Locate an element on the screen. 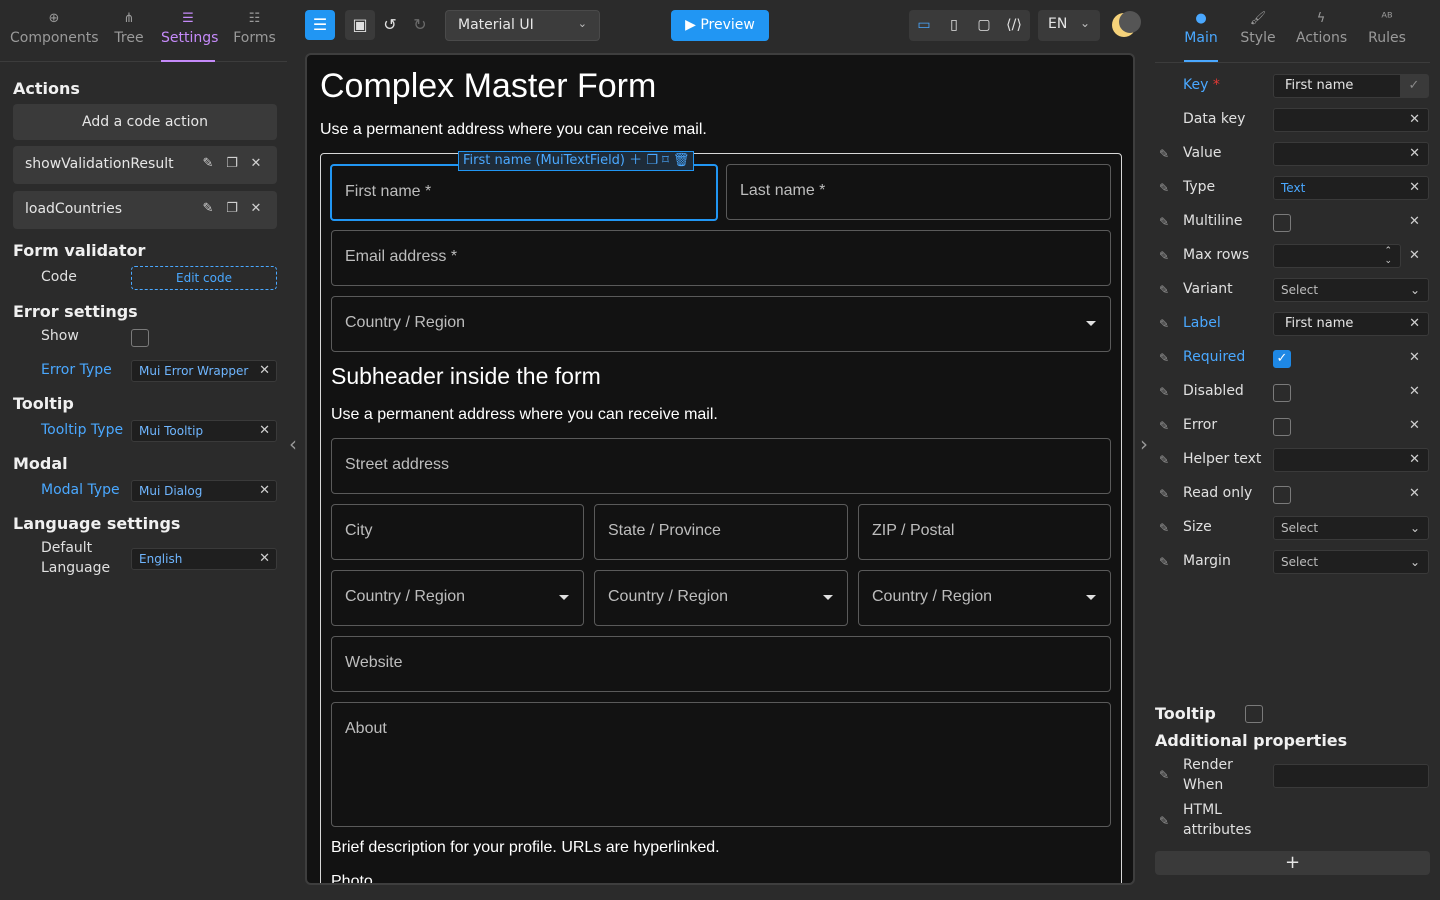 The image size is (1440, 900). tab-style: 🖌 Style is located at coordinates (1258, 35).